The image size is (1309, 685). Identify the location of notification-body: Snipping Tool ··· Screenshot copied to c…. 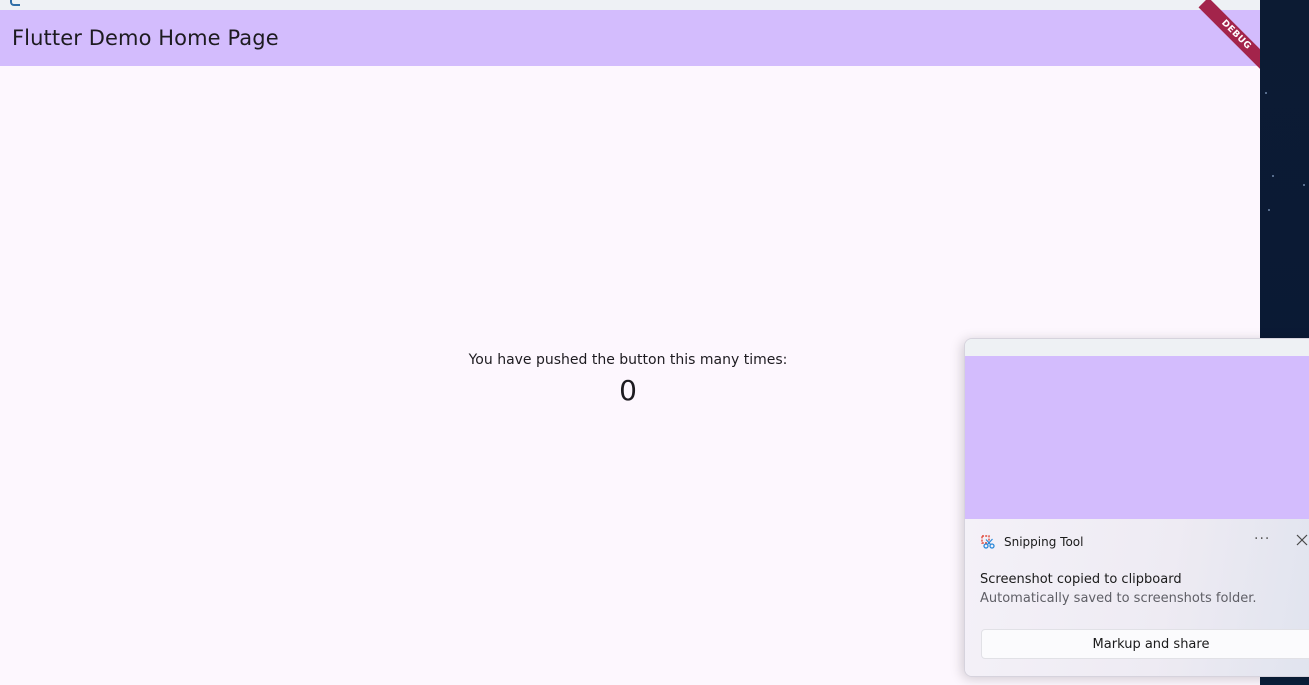
(1137, 597).